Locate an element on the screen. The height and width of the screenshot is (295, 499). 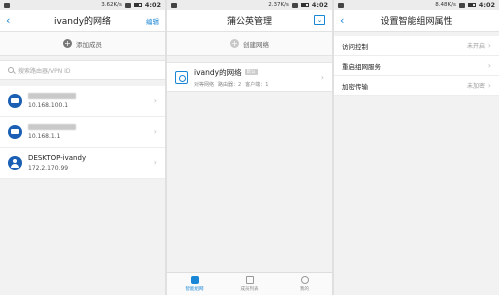
title-bar: 蒲公英管理 ⌄ is located at coordinates (249, 21).